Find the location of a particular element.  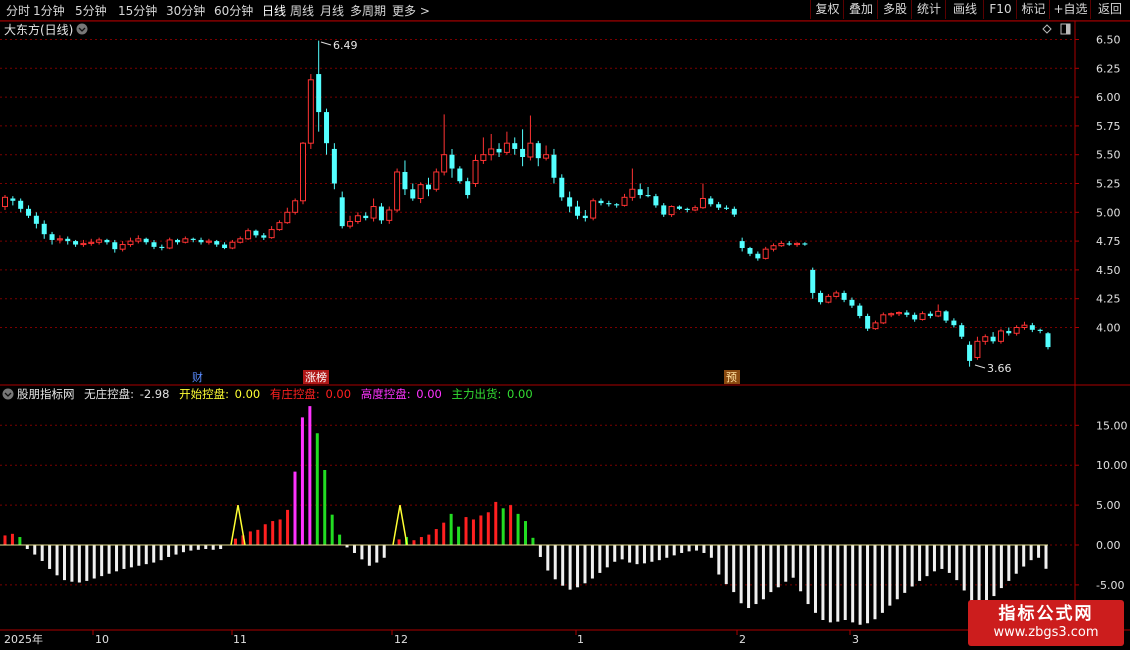

finance-marker: 财 is located at coordinates (197, 377).